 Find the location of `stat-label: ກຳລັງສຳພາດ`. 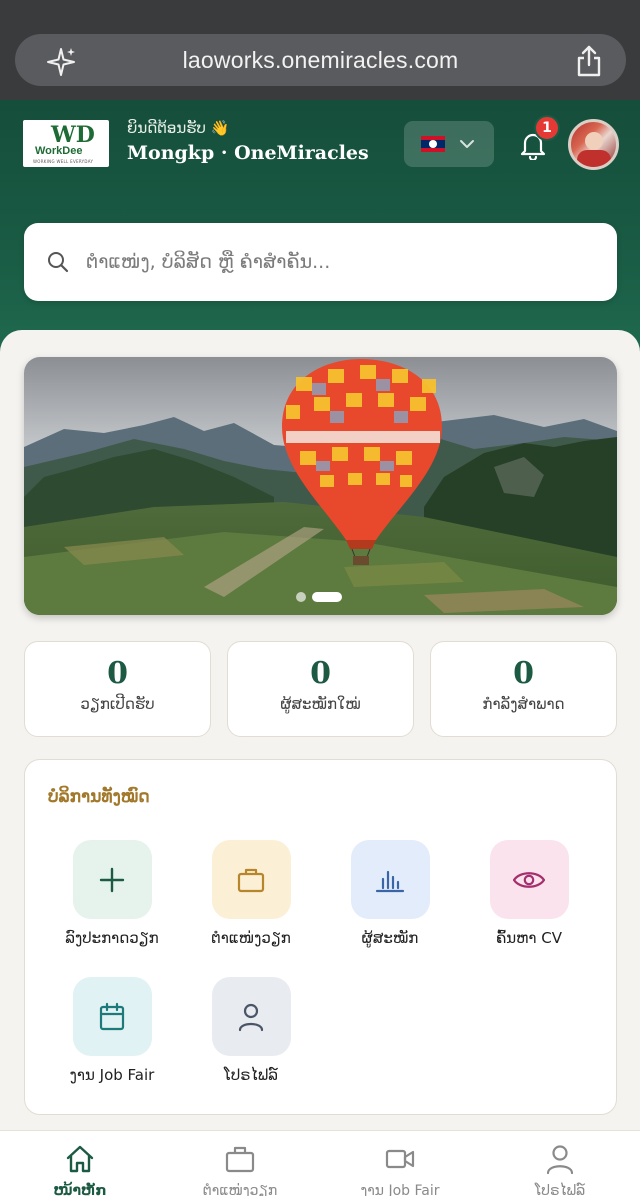

stat-label: ກຳລັງສຳພາດ is located at coordinates (523, 704).